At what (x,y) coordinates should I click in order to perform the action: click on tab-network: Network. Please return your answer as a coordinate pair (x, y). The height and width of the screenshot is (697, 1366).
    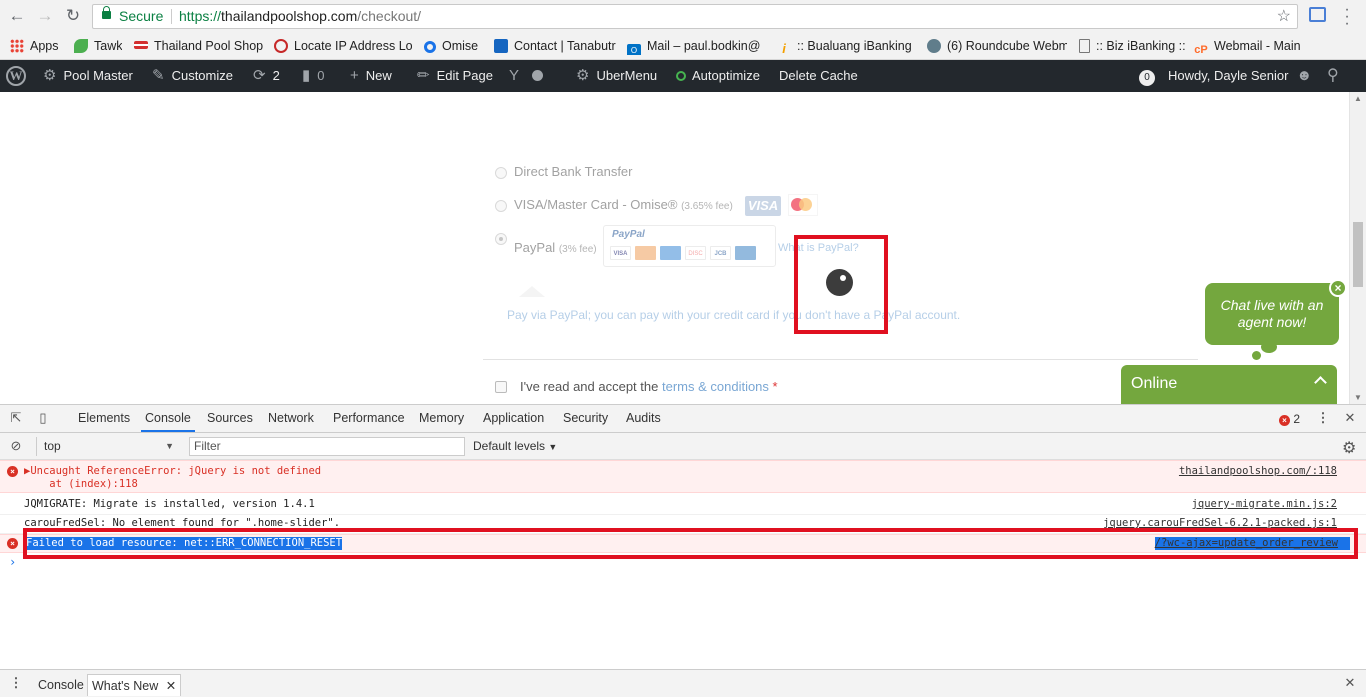
    Looking at the image, I should click on (291, 418).